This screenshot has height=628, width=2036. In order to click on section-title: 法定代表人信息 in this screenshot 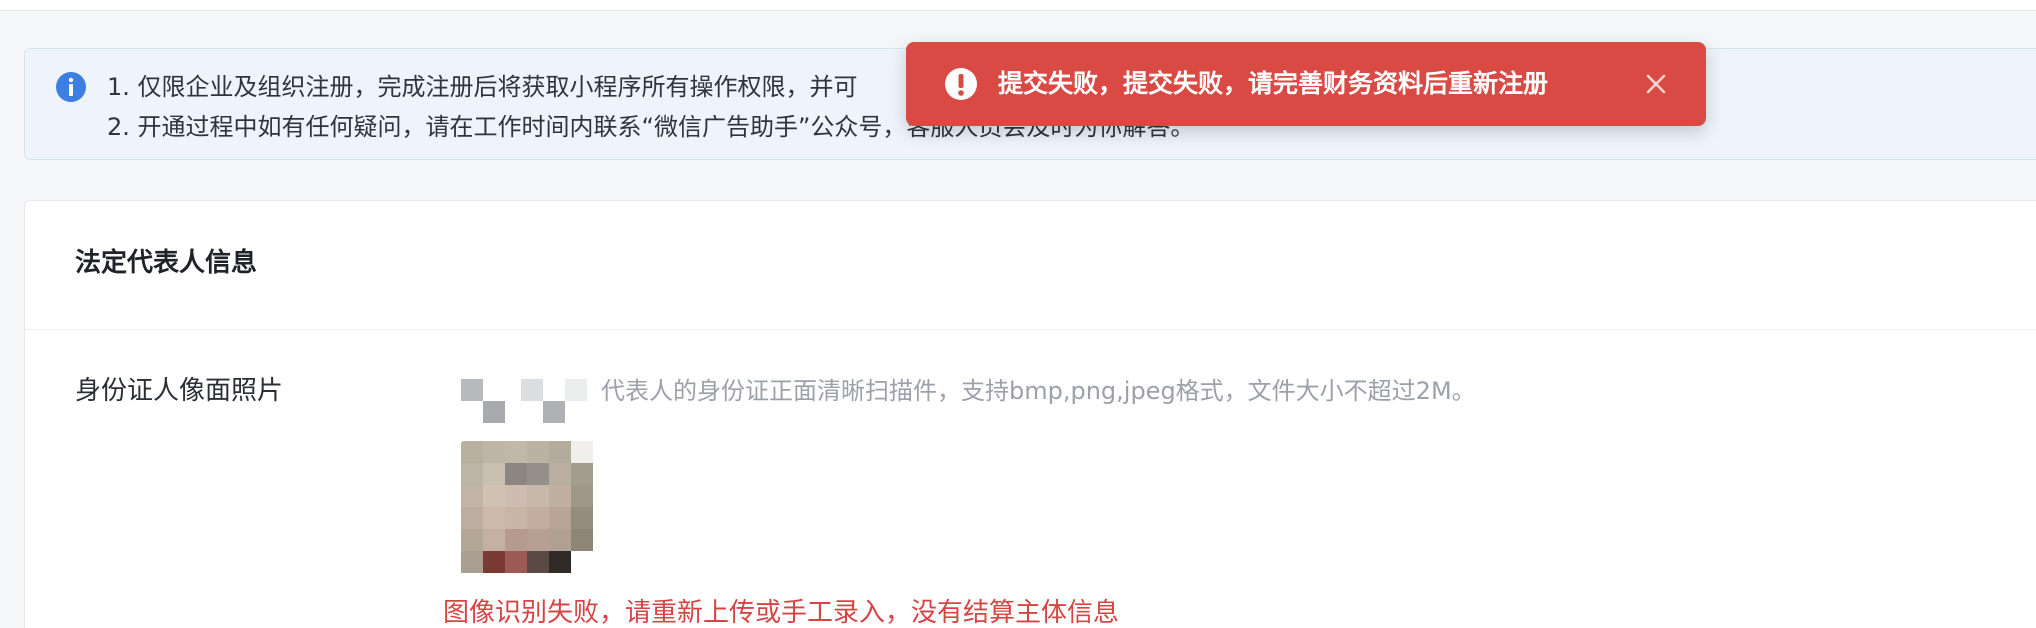, I will do `click(166, 263)`.